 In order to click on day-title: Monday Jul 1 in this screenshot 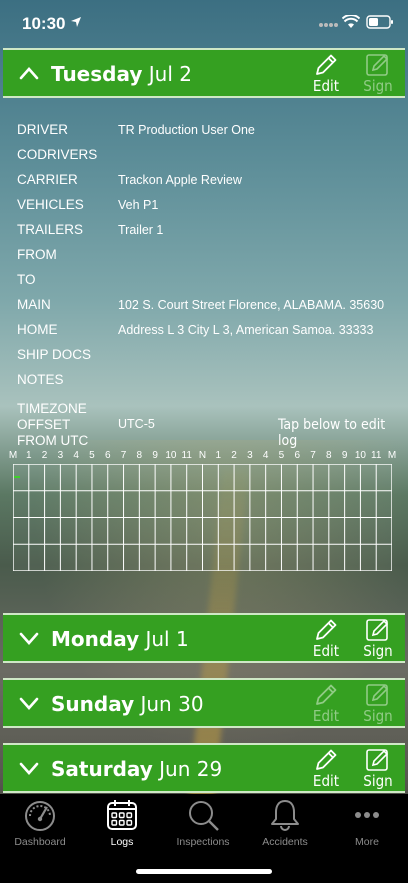, I will do `click(120, 639)`.